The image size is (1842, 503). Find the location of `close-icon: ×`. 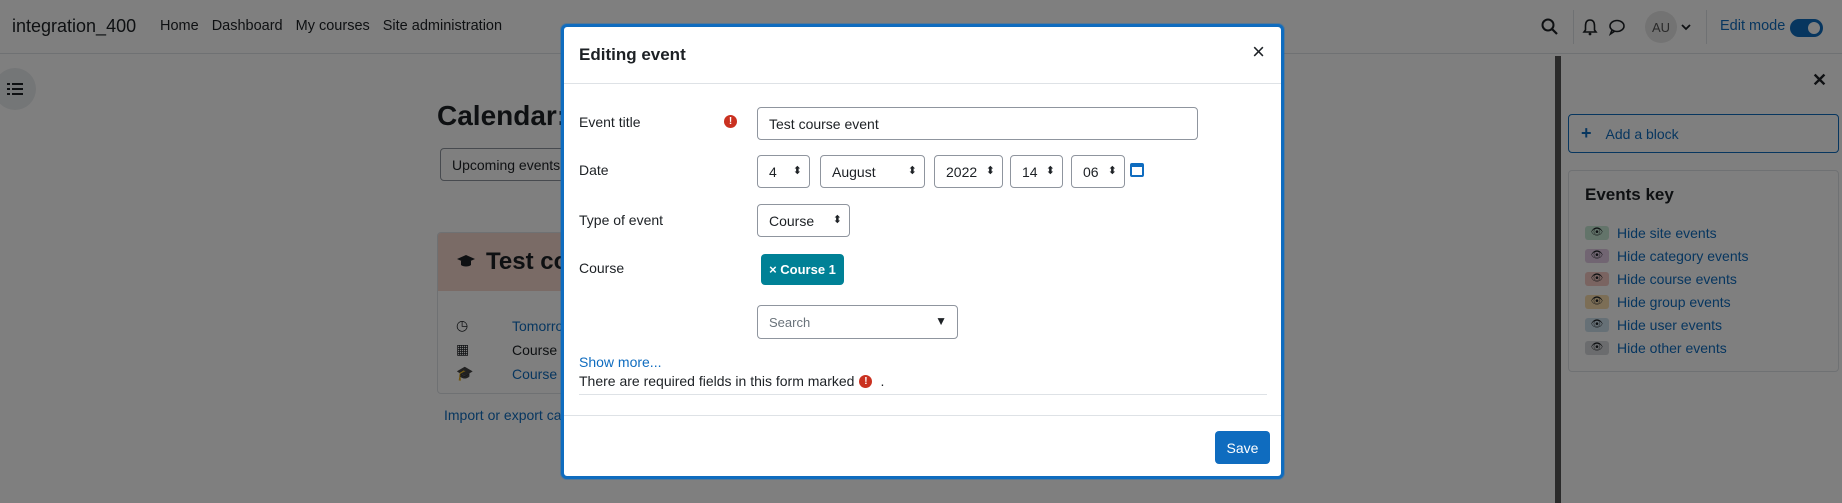

close-icon: × is located at coordinates (1258, 52).